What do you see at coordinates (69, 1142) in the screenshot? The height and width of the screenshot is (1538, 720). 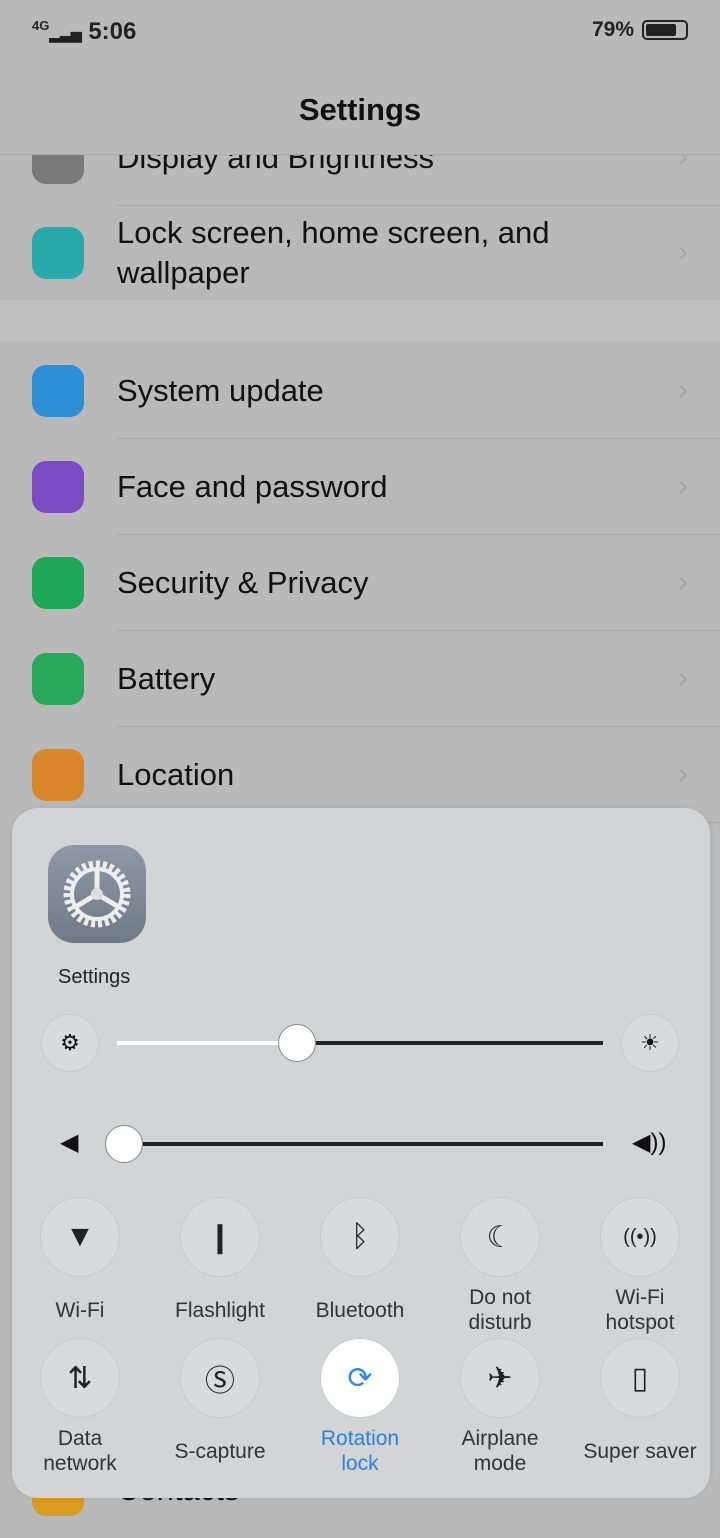 I see `volume-low-icon: ◀` at bounding box center [69, 1142].